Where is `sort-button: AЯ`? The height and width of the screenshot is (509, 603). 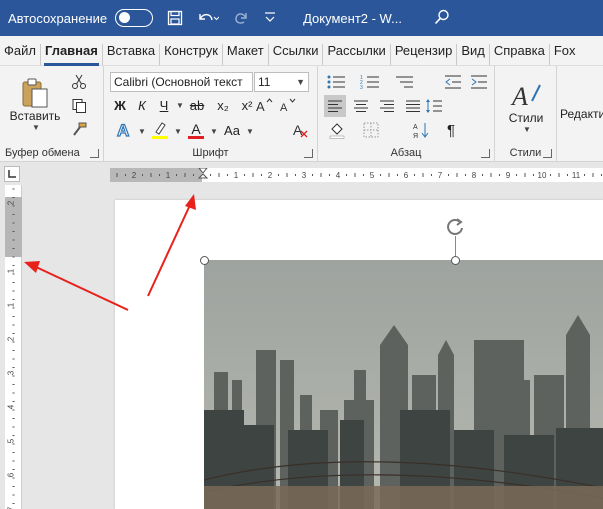
sort-button: AЯ is located at coordinates (421, 130).